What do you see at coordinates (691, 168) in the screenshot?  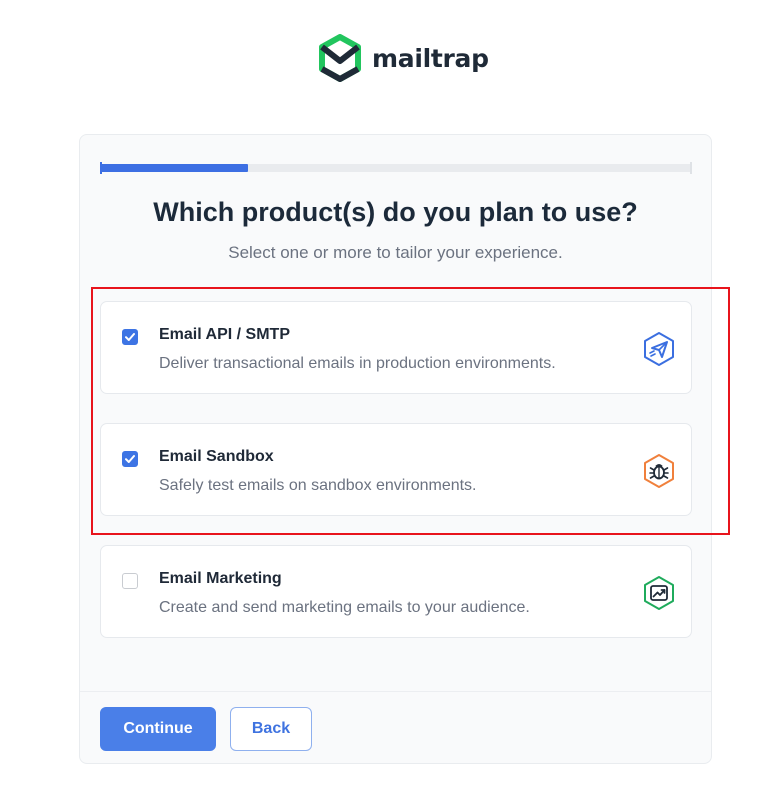 I see `progress-bar-end-cap` at bounding box center [691, 168].